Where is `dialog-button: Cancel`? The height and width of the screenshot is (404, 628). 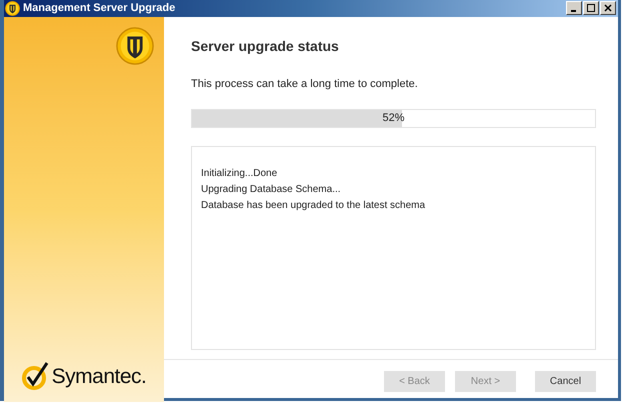 dialog-button: Cancel is located at coordinates (565, 381).